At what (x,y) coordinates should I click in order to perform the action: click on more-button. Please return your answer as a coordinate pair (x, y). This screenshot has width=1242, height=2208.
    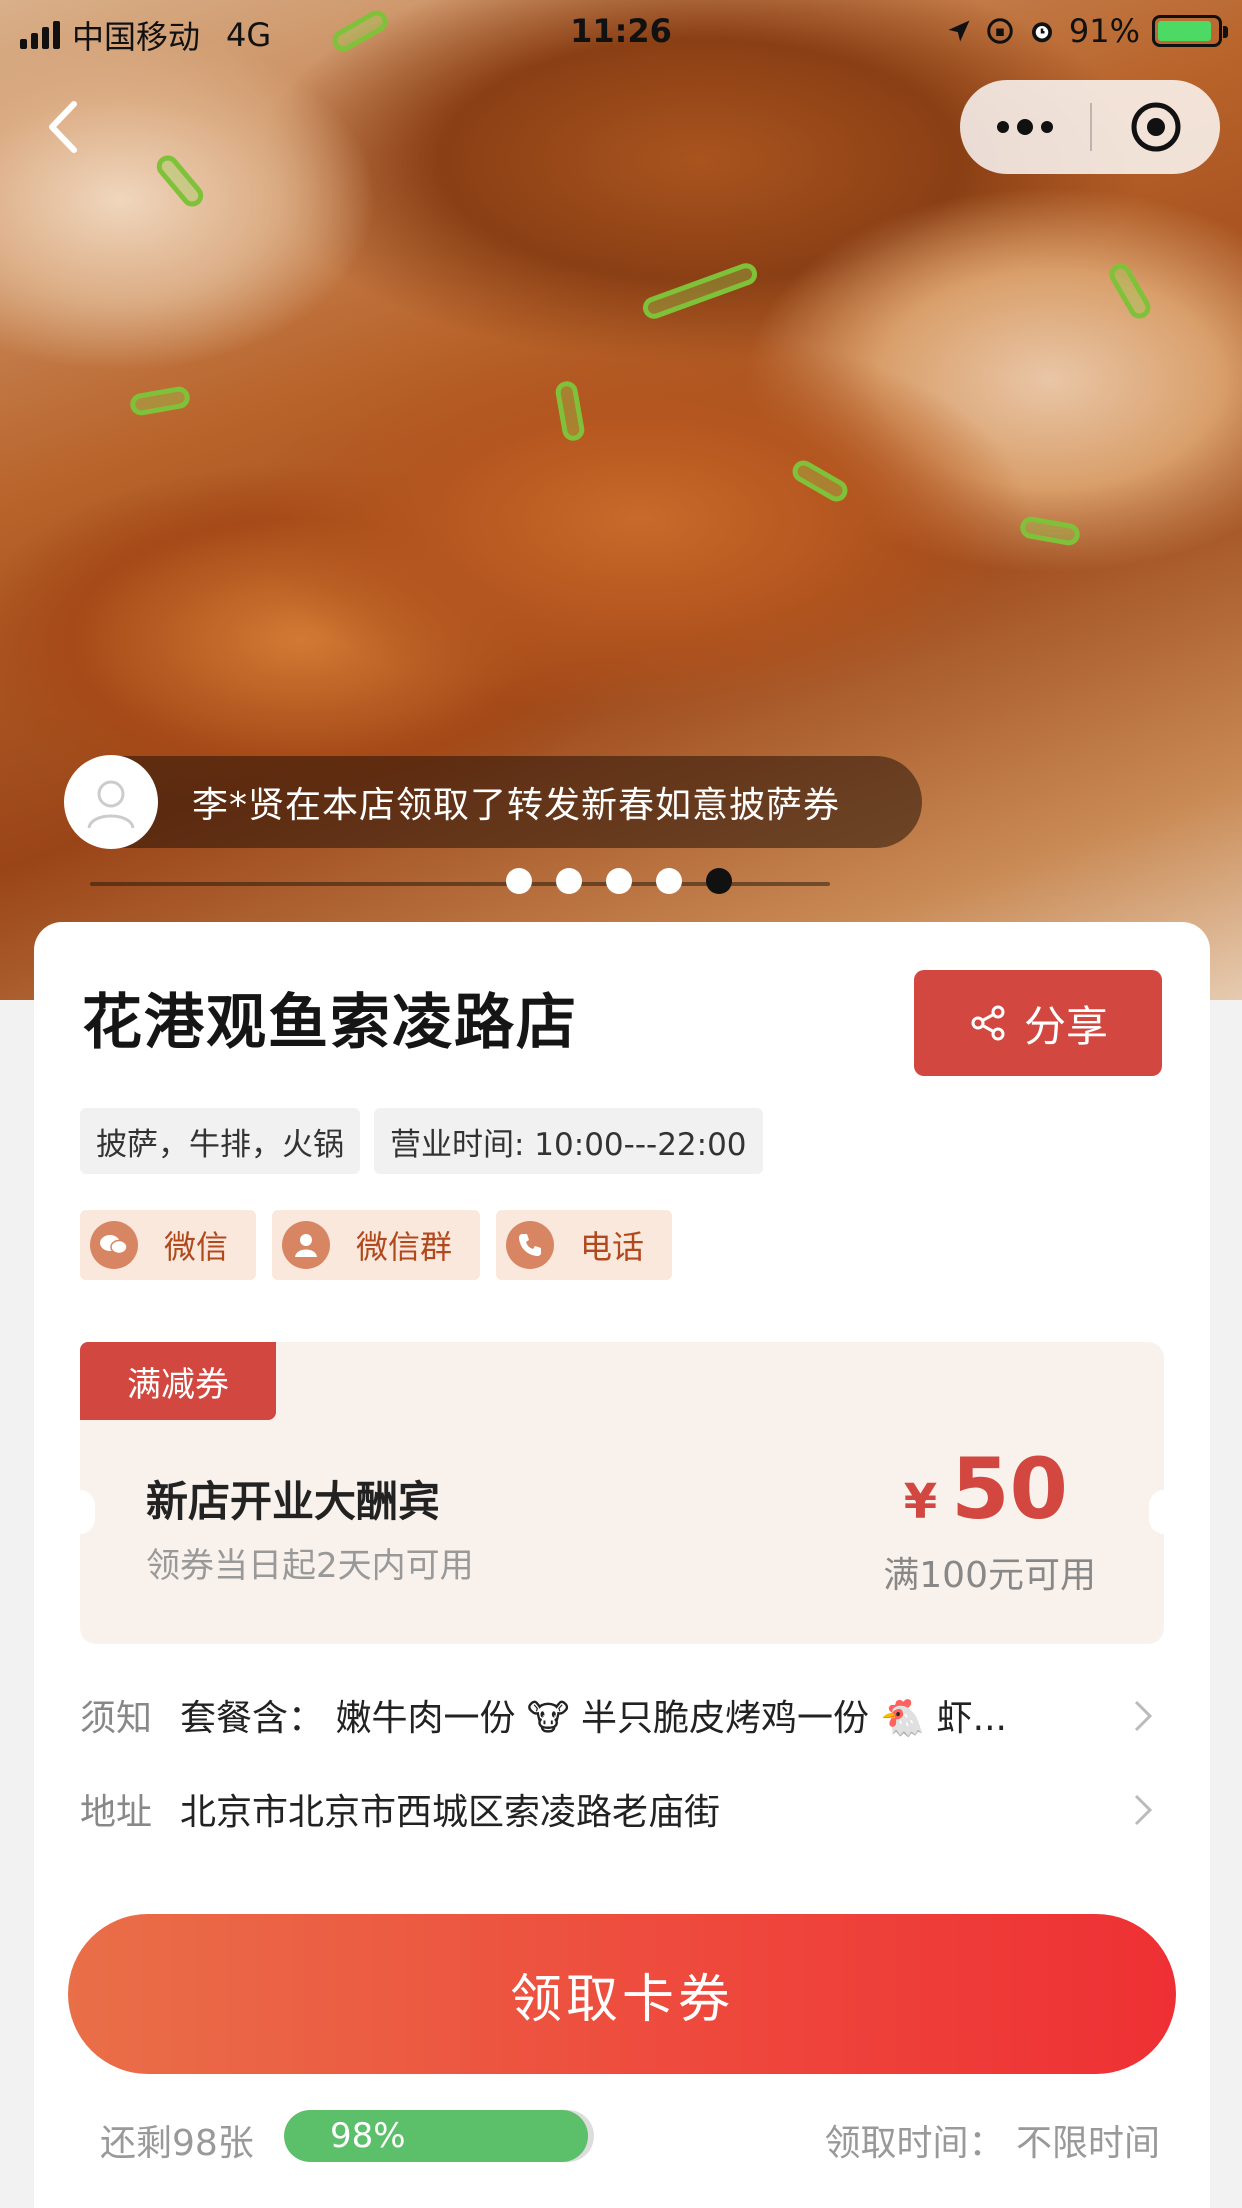
    Looking at the image, I should click on (1025, 127).